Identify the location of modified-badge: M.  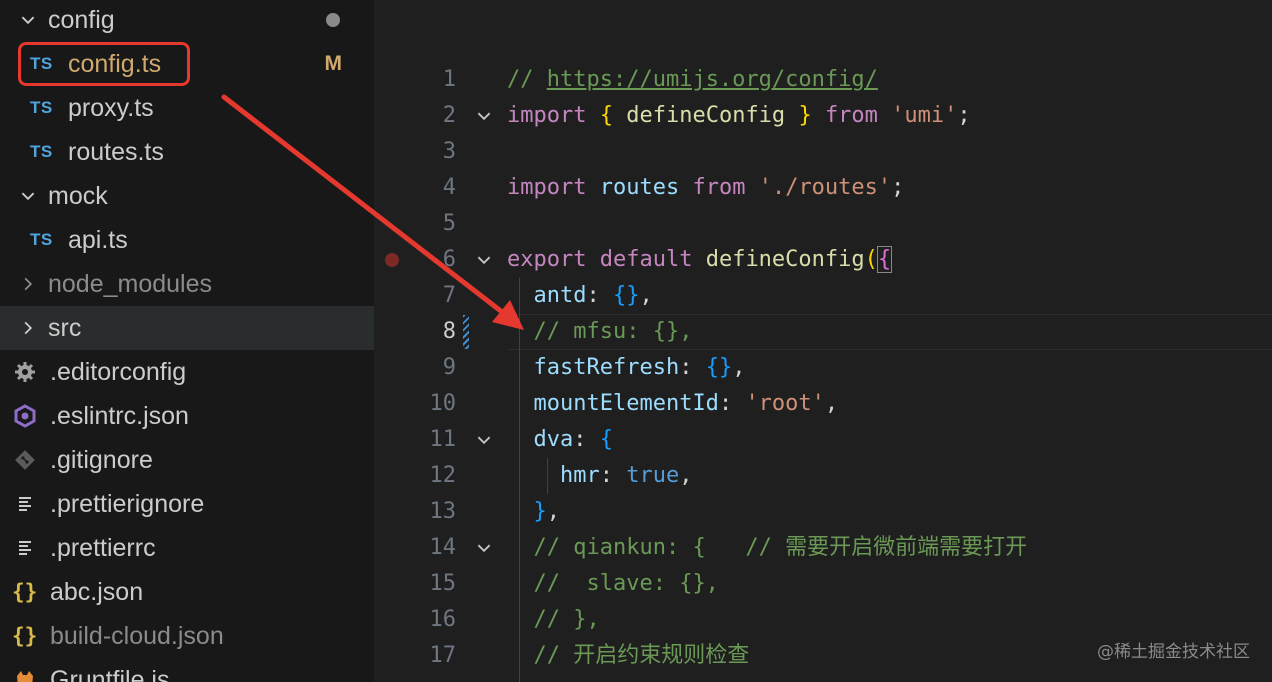
(333, 63).